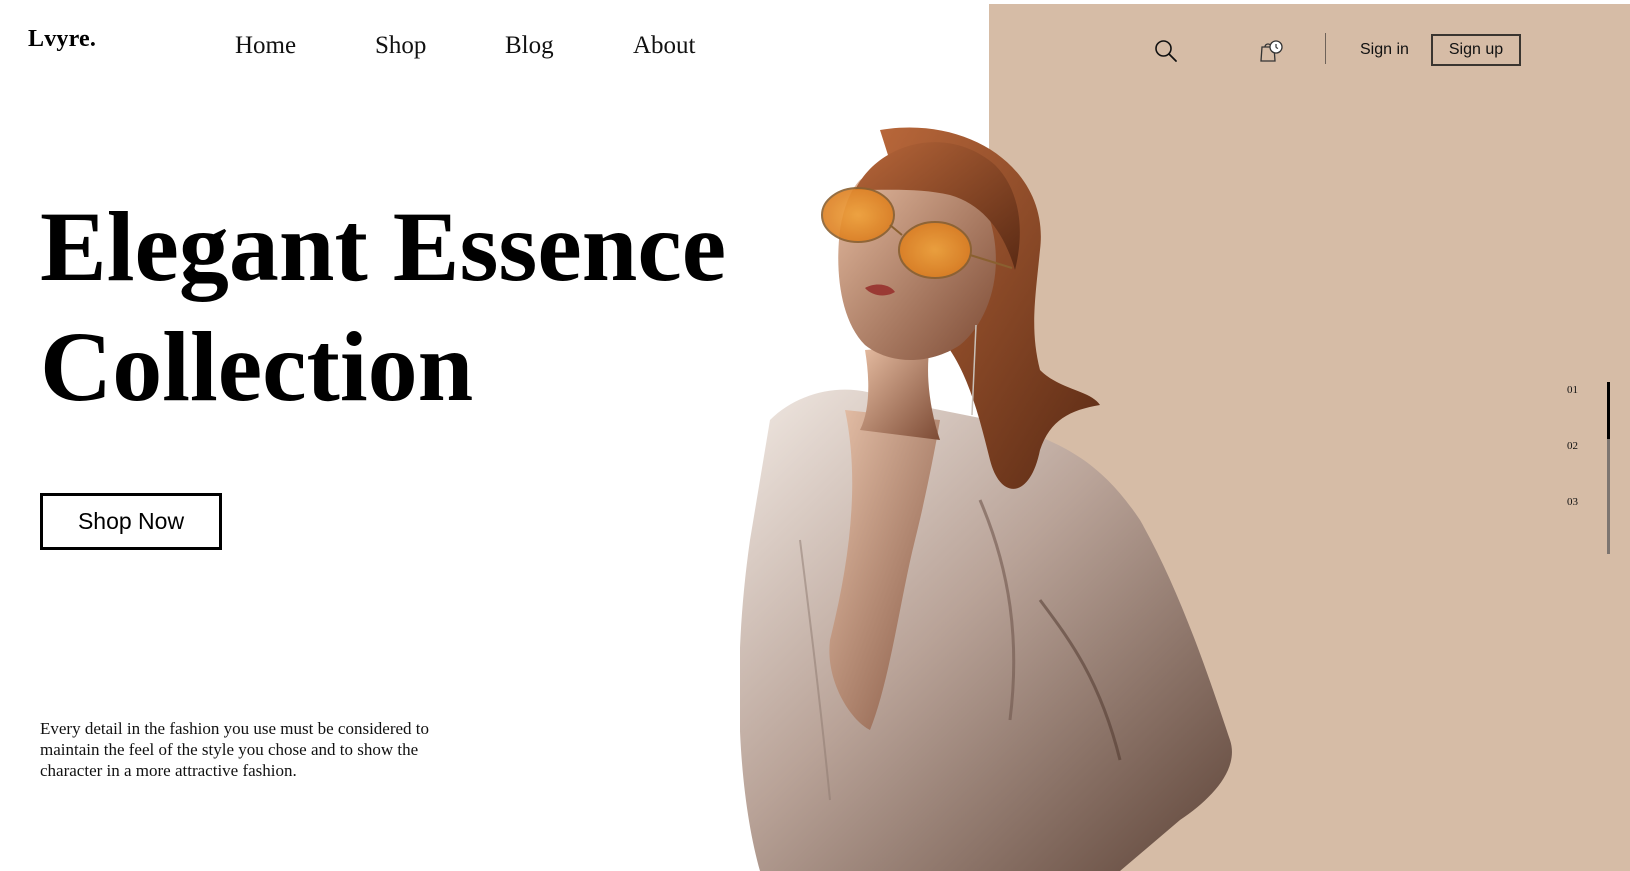 The image size is (1630, 871). I want to click on slide-number-02: 02, so click(1572, 446).